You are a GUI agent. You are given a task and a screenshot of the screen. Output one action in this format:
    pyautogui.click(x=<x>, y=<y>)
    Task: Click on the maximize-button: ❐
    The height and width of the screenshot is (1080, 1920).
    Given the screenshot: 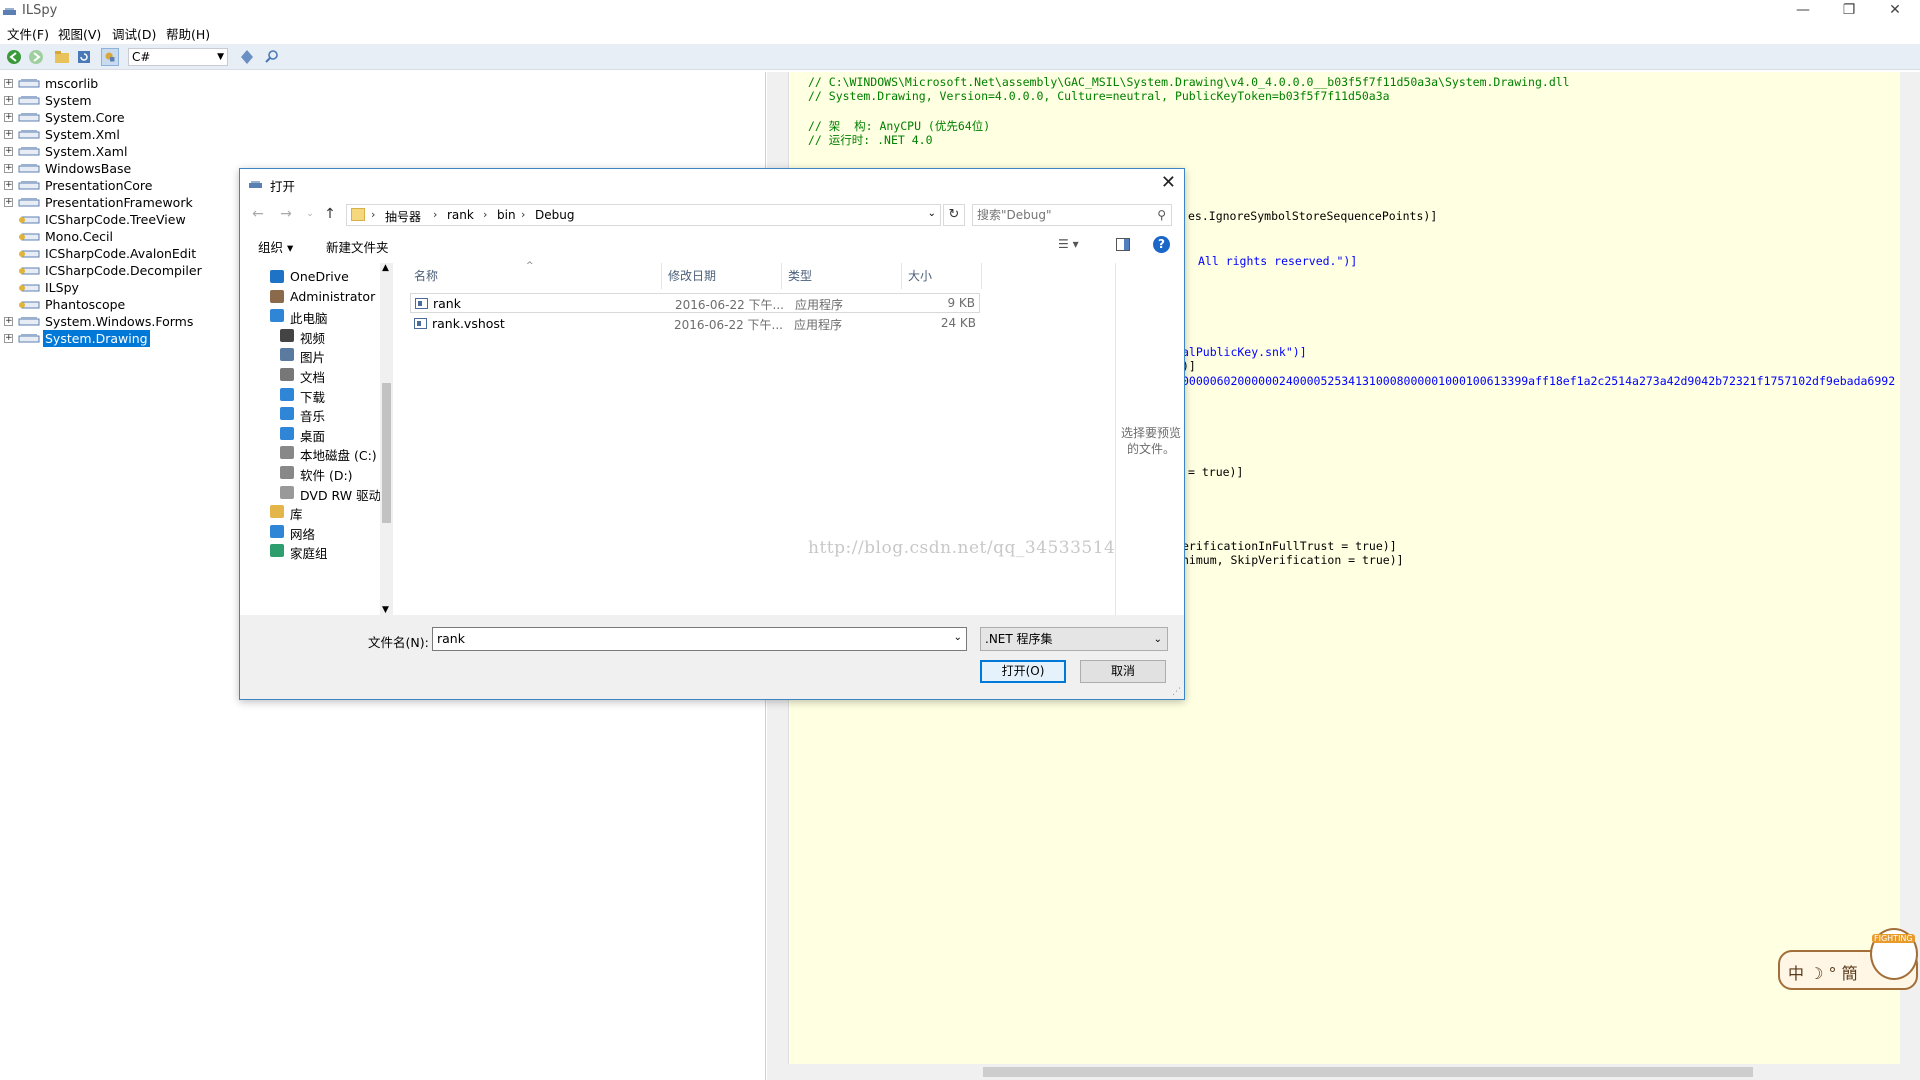 What is the action you would take?
    pyautogui.click(x=1849, y=11)
    